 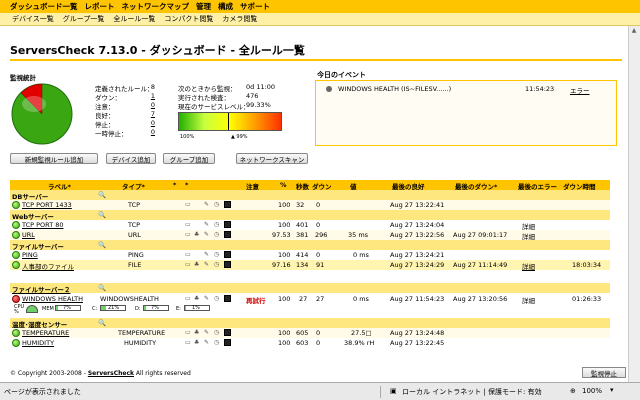 What do you see at coordinates (239, 137) in the screenshot?
I see `gauge-right-label: ▲ 99%` at bounding box center [239, 137].